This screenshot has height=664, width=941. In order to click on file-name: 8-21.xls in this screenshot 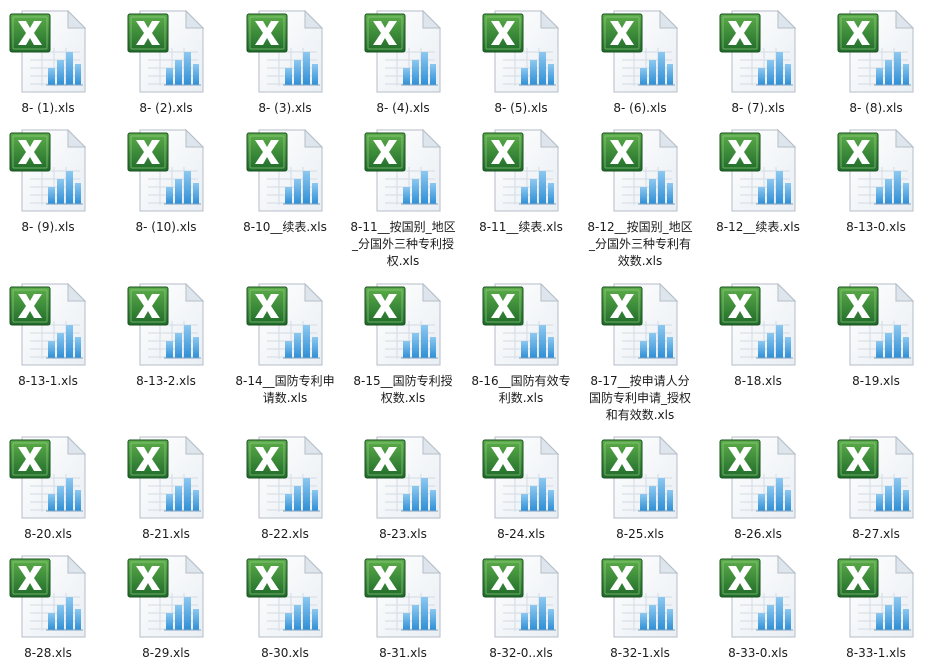, I will do `click(166, 534)`.